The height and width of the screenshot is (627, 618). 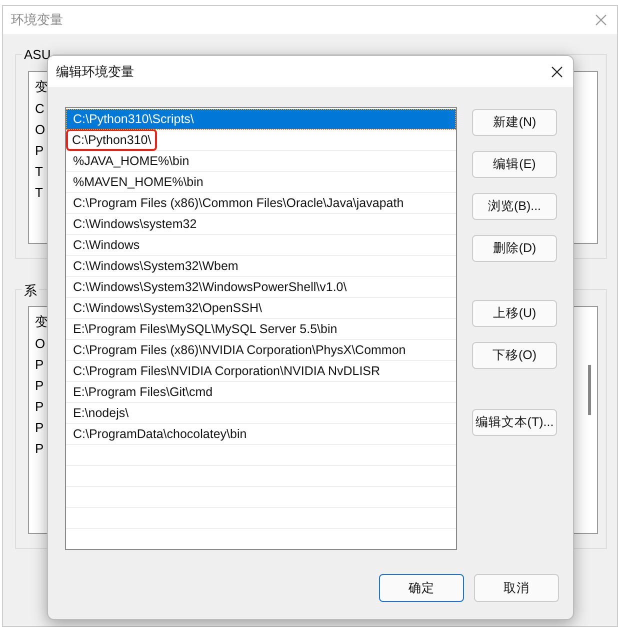 What do you see at coordinates (143, 392) in the screenshot?
I see `path-text: E:\Program Files\Git\cmd` at bounding box center [143, 392].